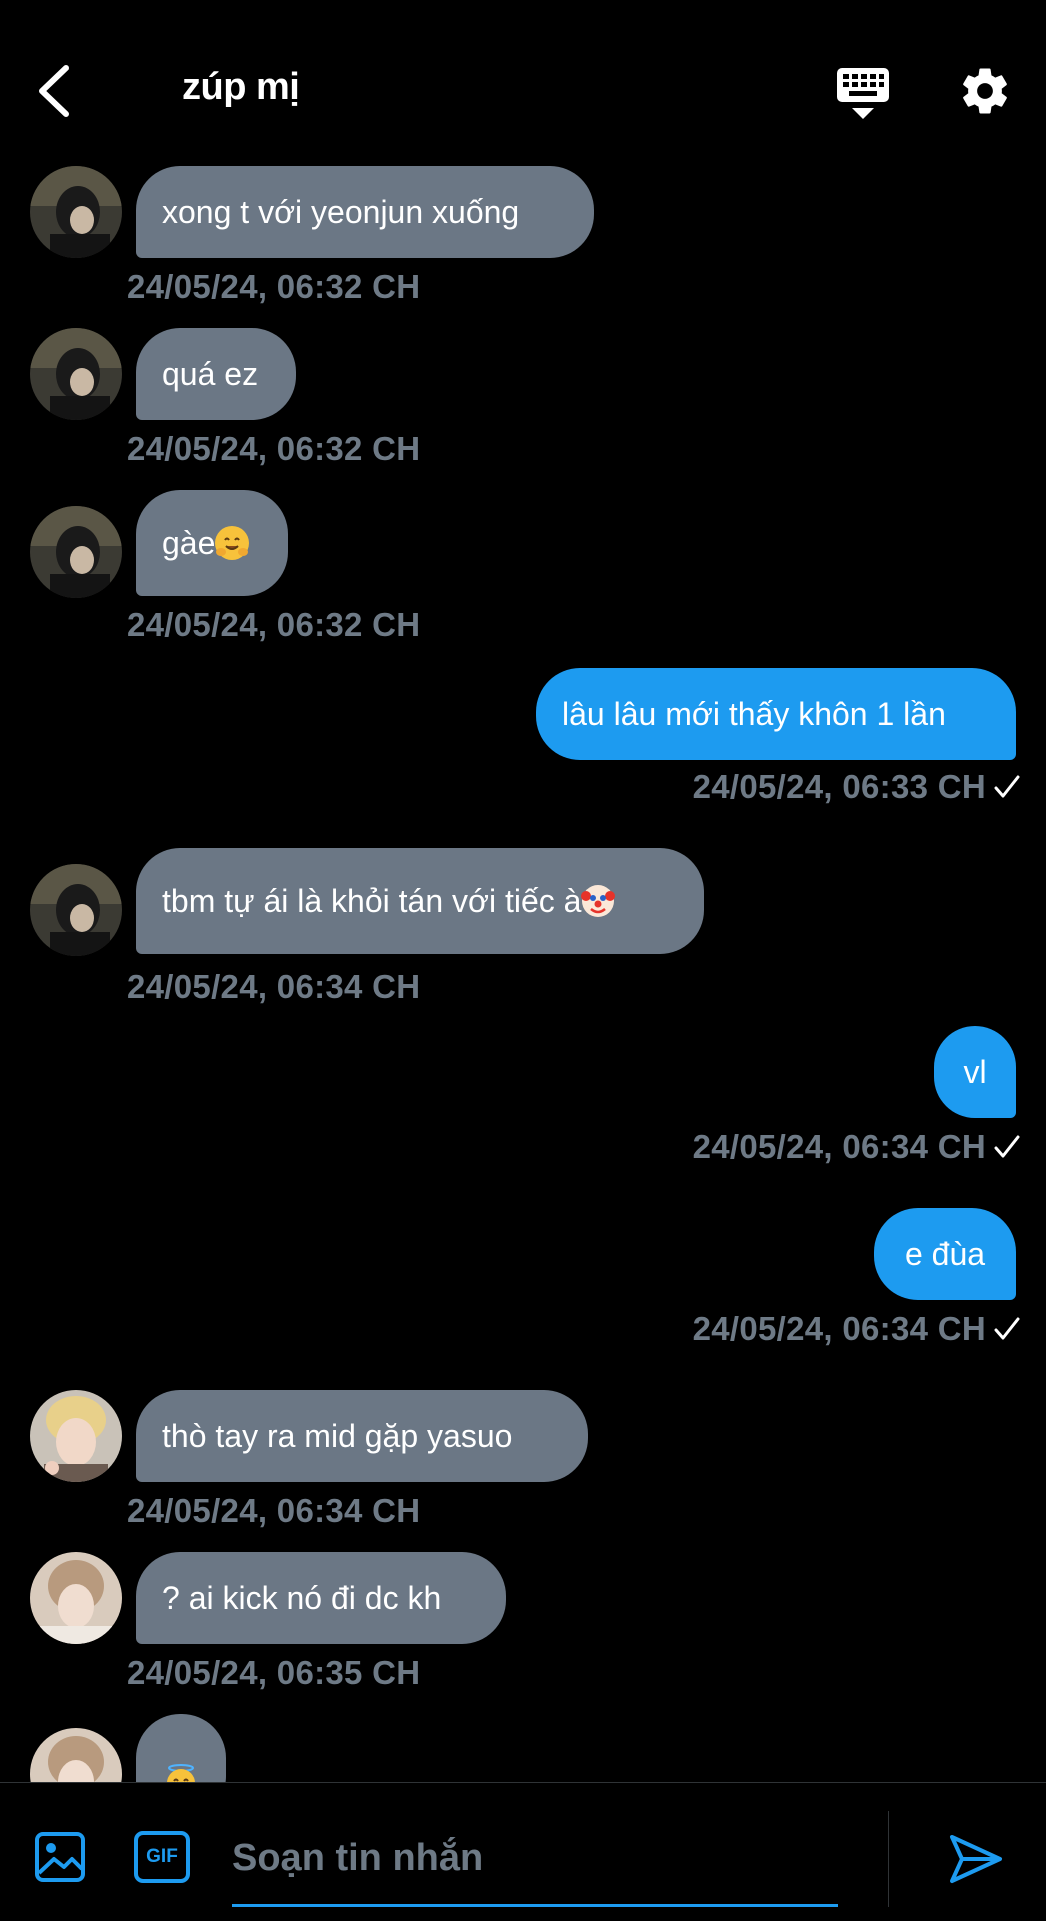  What do you see at coordinates (598, 901) in the screenshot?
I see `clown-face-icon` at bounding box center [598, 901].